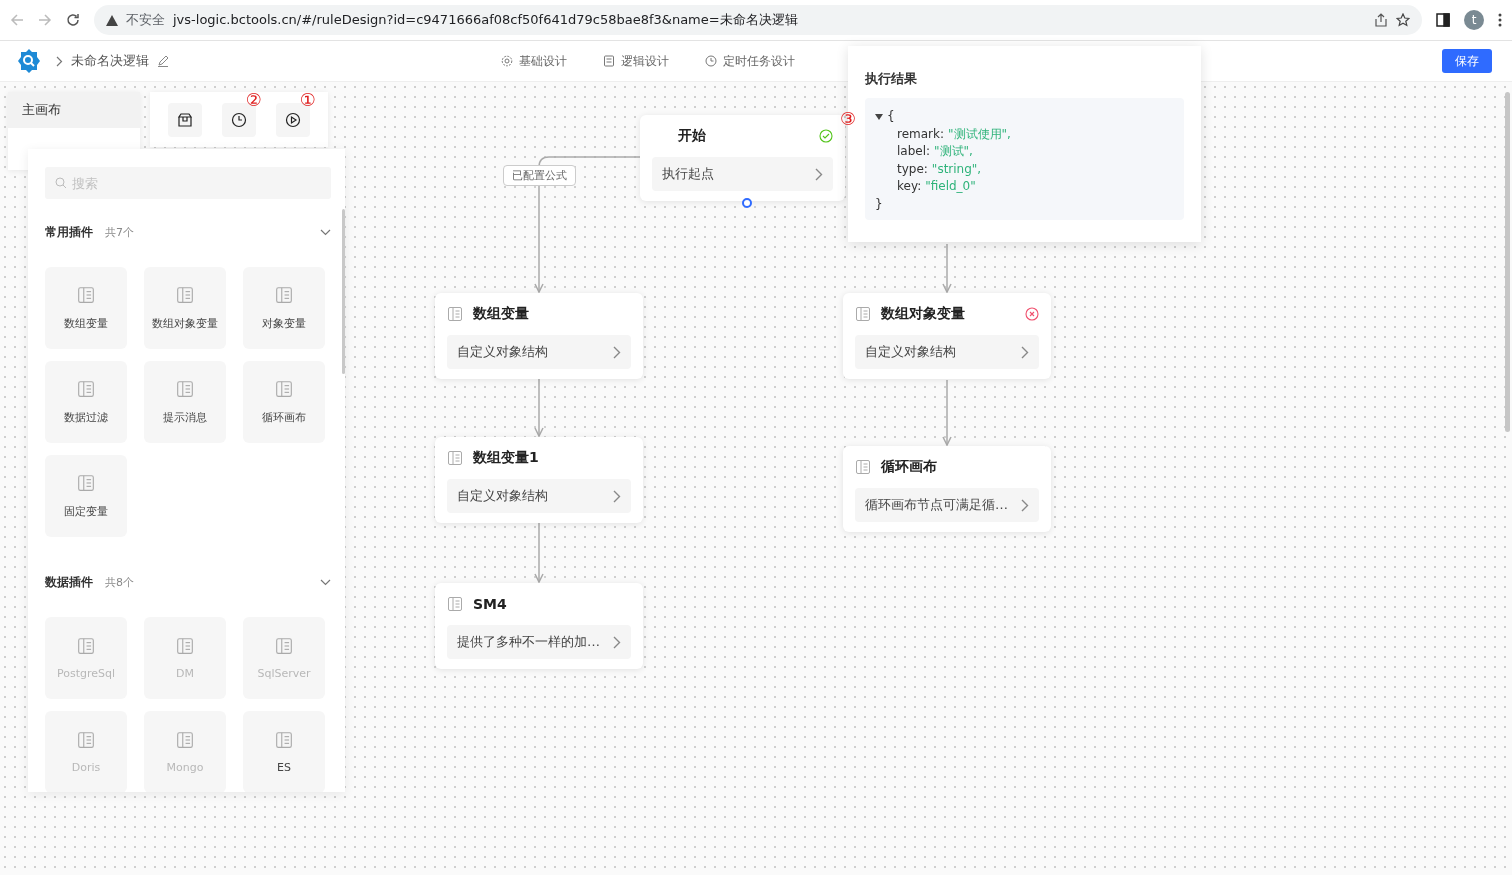 This screenshot has height=875, width=1512. What do you see at coordinates (73, 20) in the screenshot?
I see `reload-icon` at bounding box center [73, 20].